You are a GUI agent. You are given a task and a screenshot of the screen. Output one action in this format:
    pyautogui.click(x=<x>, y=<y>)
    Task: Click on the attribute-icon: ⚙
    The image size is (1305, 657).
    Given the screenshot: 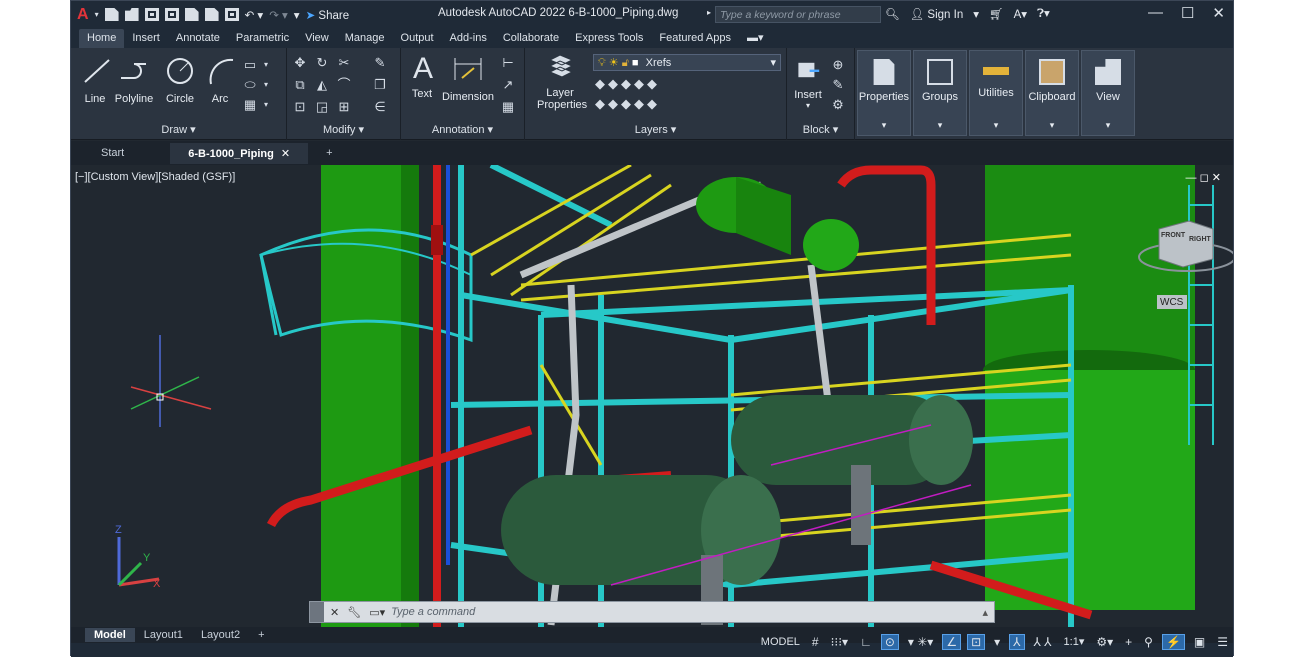 What is the action you would take?
    pyautogui.click(x=838, y=105)
    